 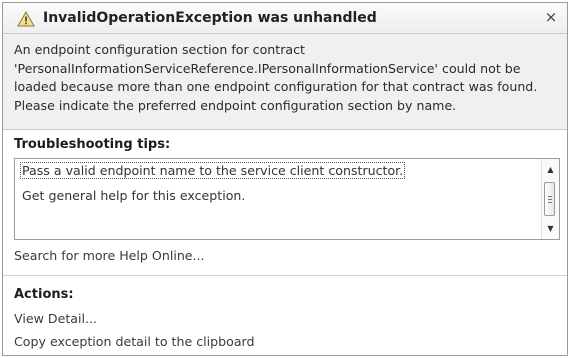 What do you see at coordinates (550, 228) in the screenshot?
I see `scroll-down-arrow-icon: ▼` at bounding box center [550, 228].